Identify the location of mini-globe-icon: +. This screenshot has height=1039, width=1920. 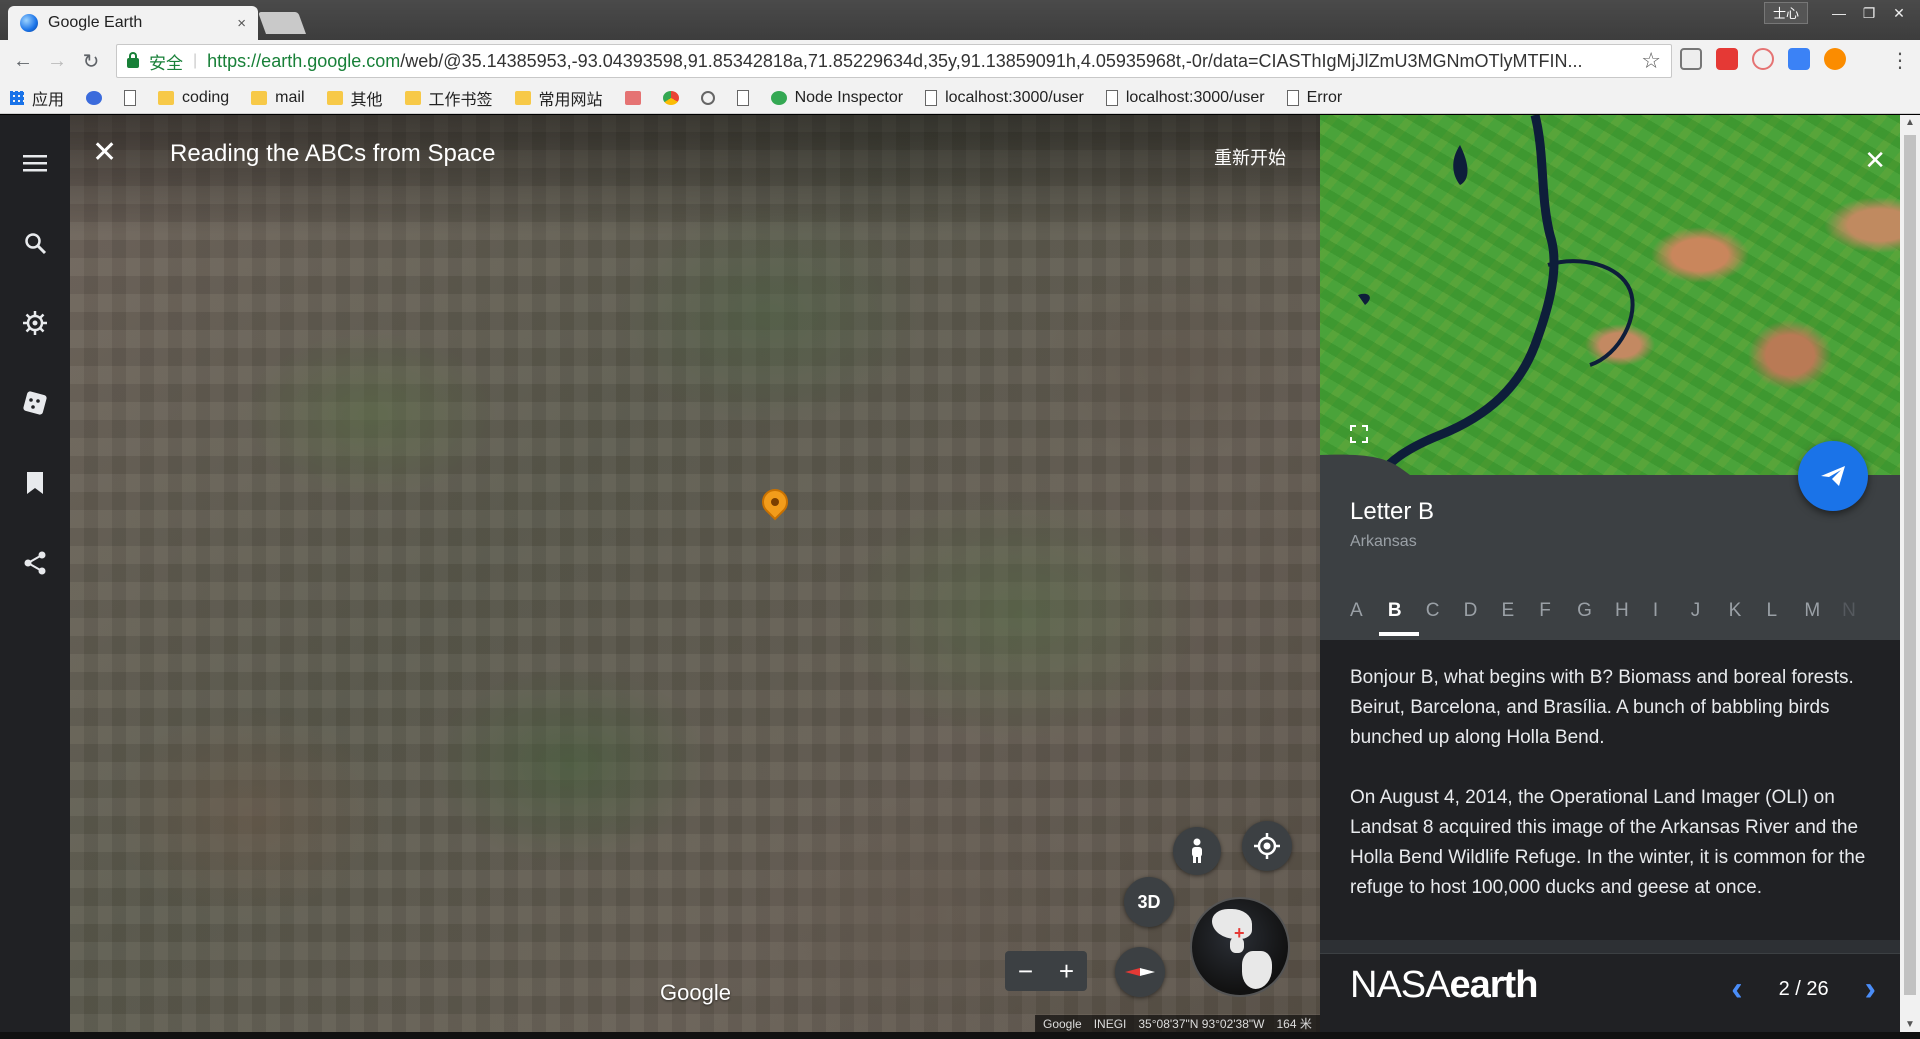
(1240, 947).